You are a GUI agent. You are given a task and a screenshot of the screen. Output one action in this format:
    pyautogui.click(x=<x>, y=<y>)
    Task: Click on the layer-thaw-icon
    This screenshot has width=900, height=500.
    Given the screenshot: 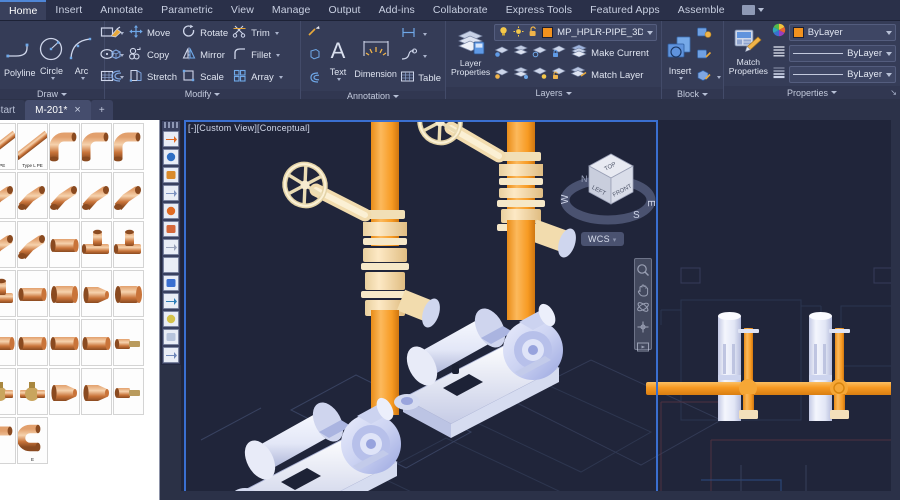 What is the action you would take?
    pyautogui.click(x=521, y=75)
    